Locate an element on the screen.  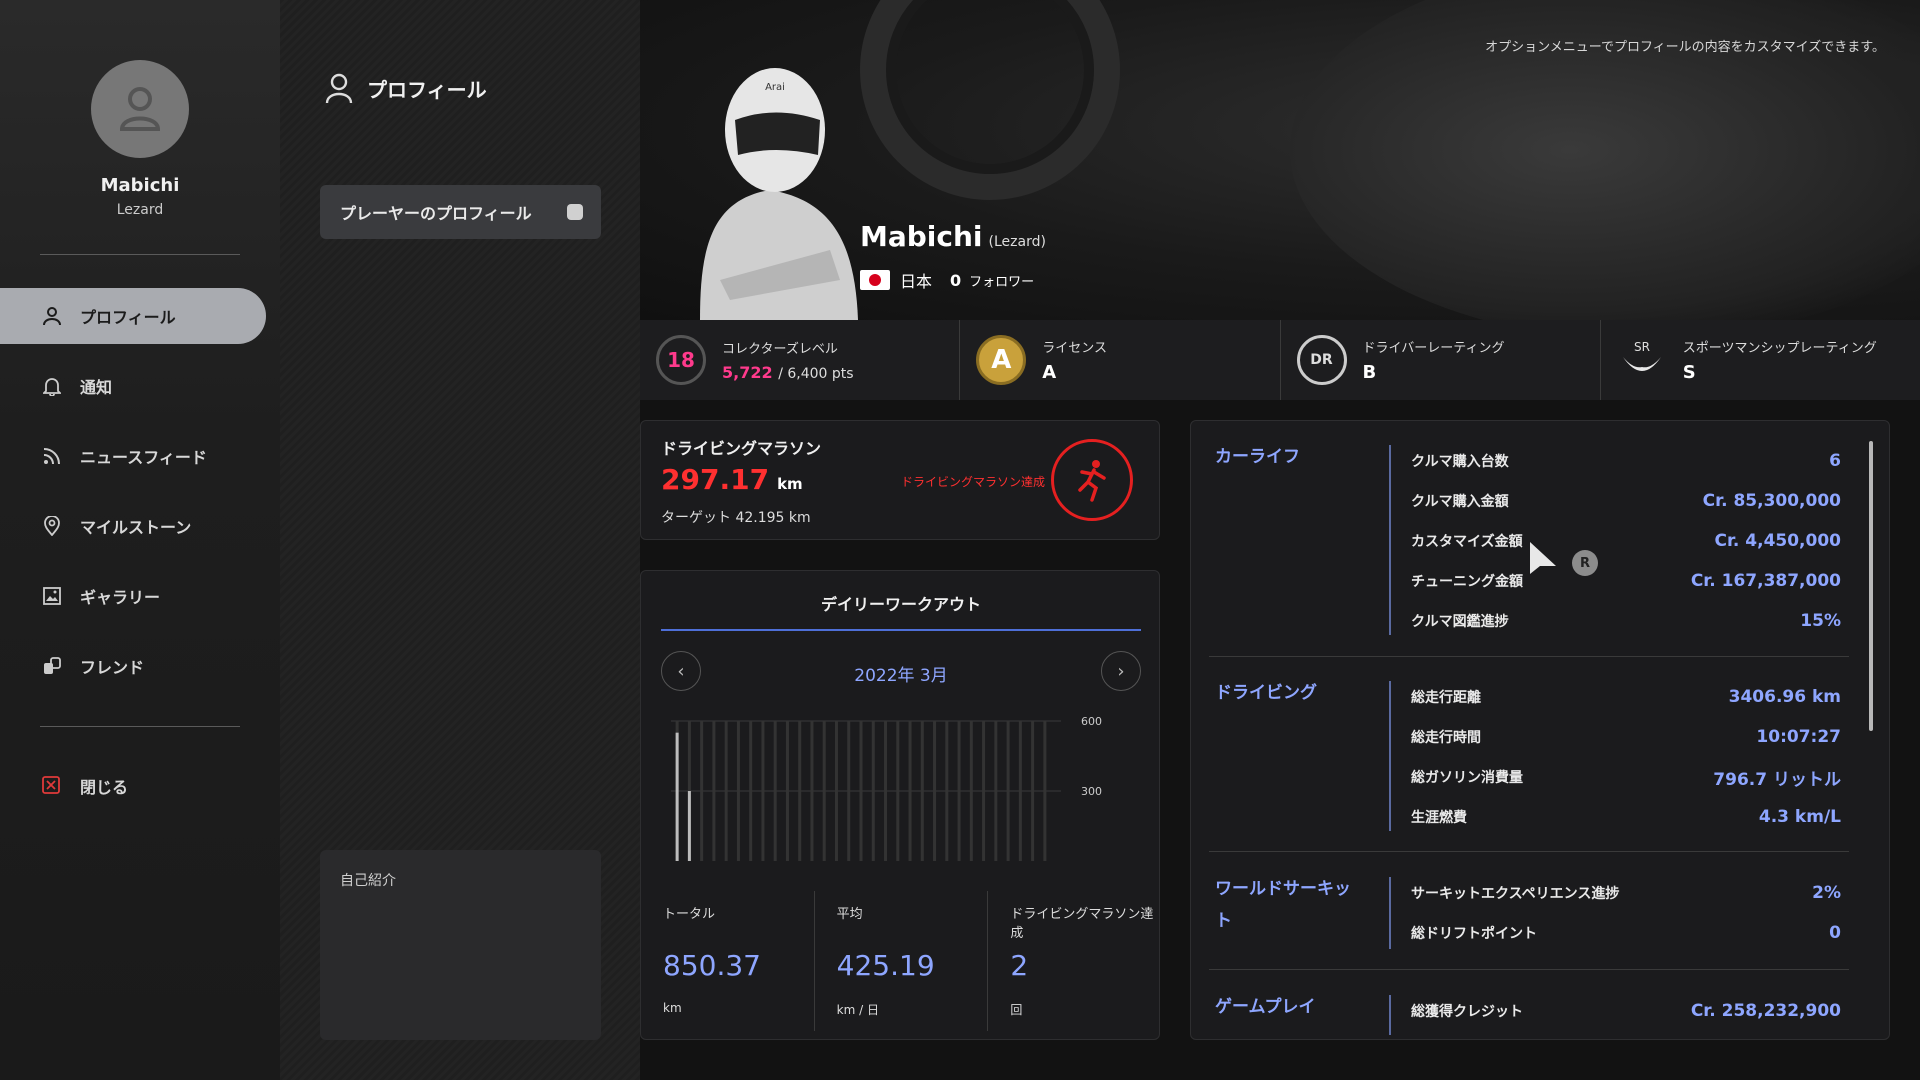
sidebar-item-milestones: マイルストーン is located at coordinates (133, 526).